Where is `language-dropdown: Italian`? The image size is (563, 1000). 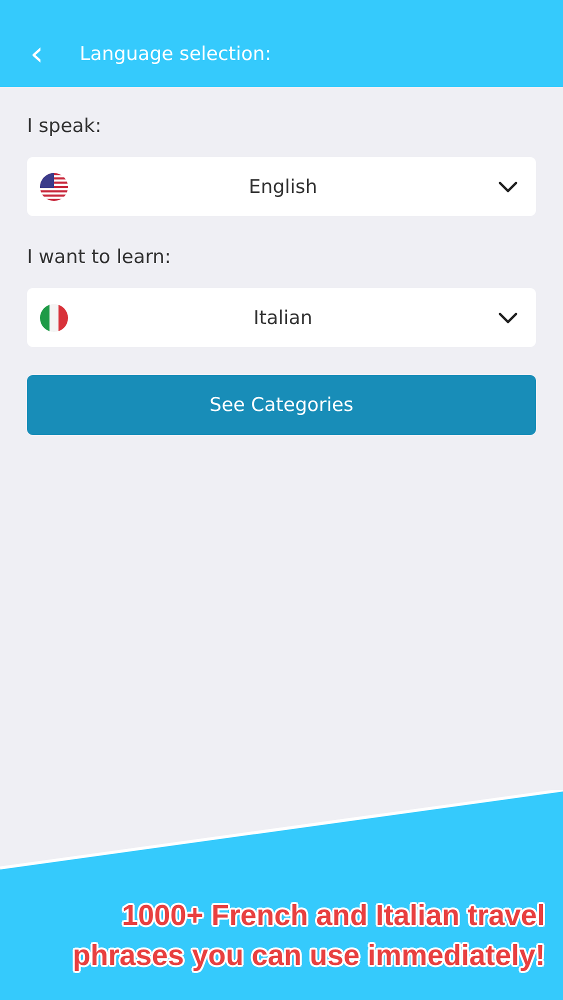 language-dropdown: Italian is located at coordinates (281, 317).